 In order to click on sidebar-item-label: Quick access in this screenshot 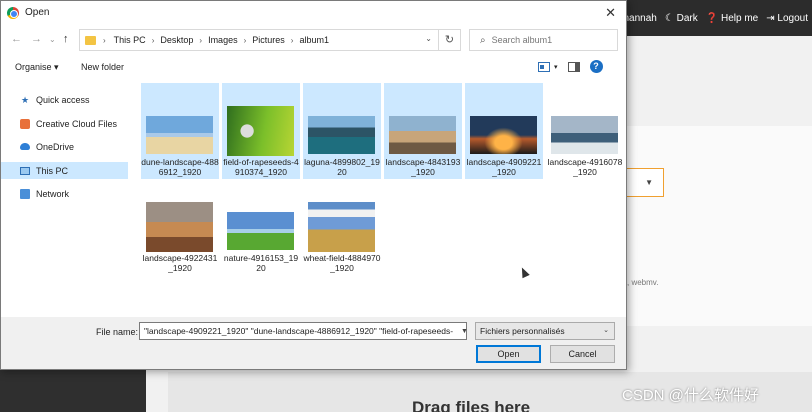, I will do `click(63, 99)`.